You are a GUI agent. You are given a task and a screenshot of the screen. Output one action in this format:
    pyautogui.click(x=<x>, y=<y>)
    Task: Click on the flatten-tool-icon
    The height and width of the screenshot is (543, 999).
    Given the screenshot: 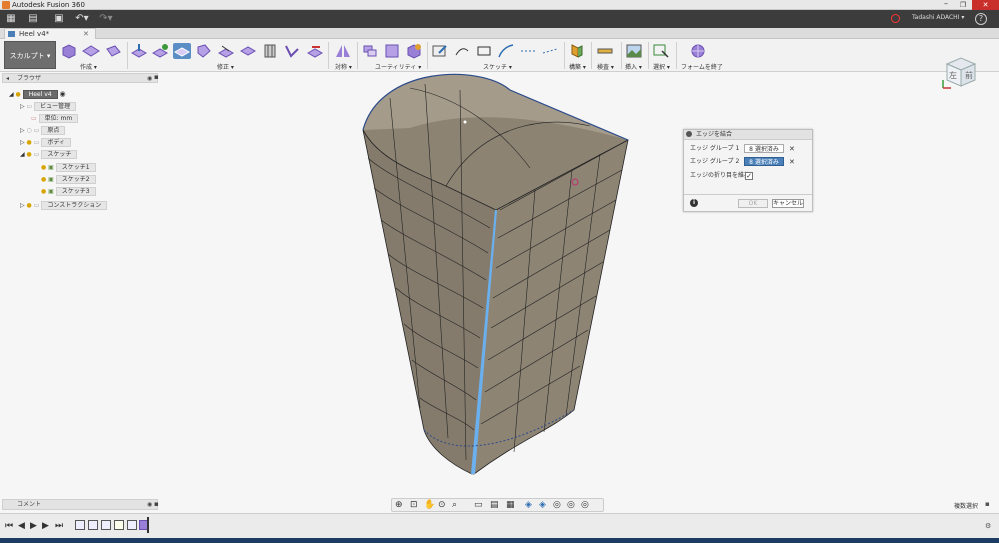 What is the action you would take?
    pyautogui.click(x=292, y=51)
    